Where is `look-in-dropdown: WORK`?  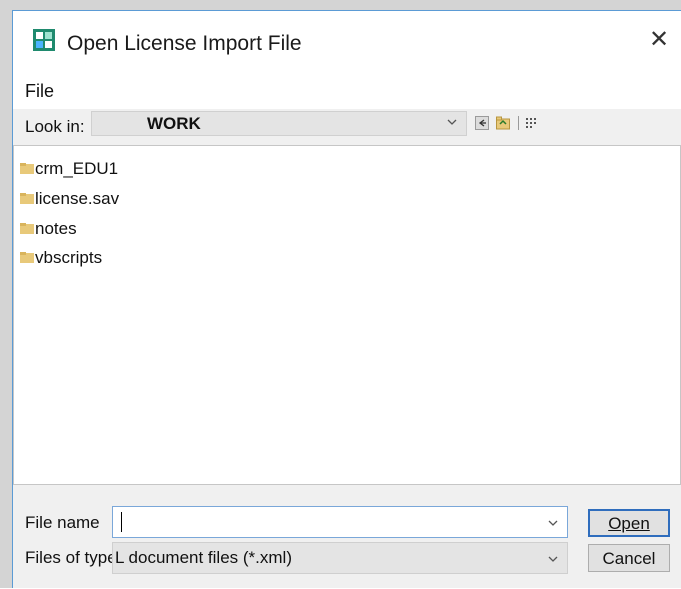
look-in-dropdown: WORK is located at coordinates (279, 123).